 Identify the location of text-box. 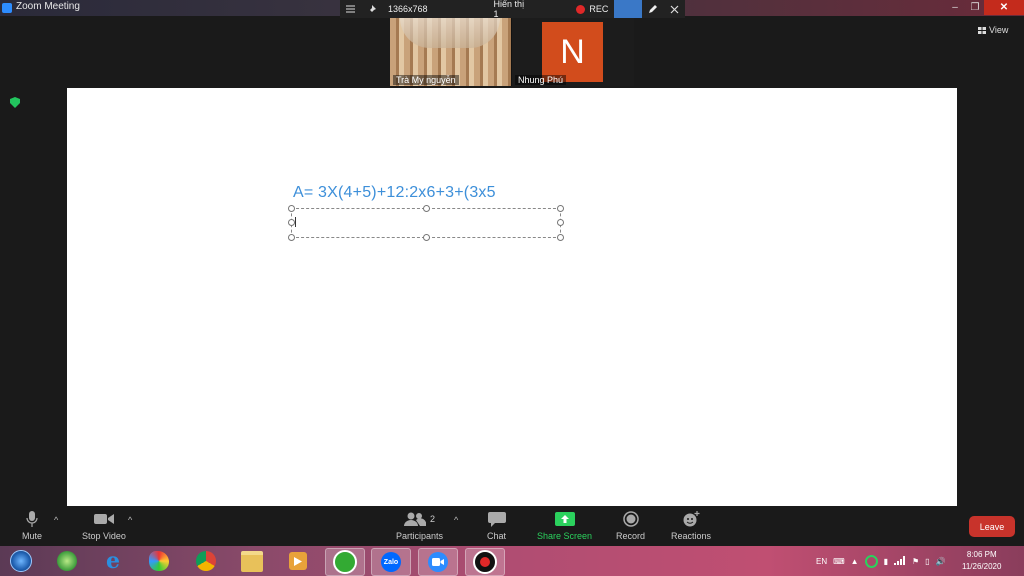
(426, 223).